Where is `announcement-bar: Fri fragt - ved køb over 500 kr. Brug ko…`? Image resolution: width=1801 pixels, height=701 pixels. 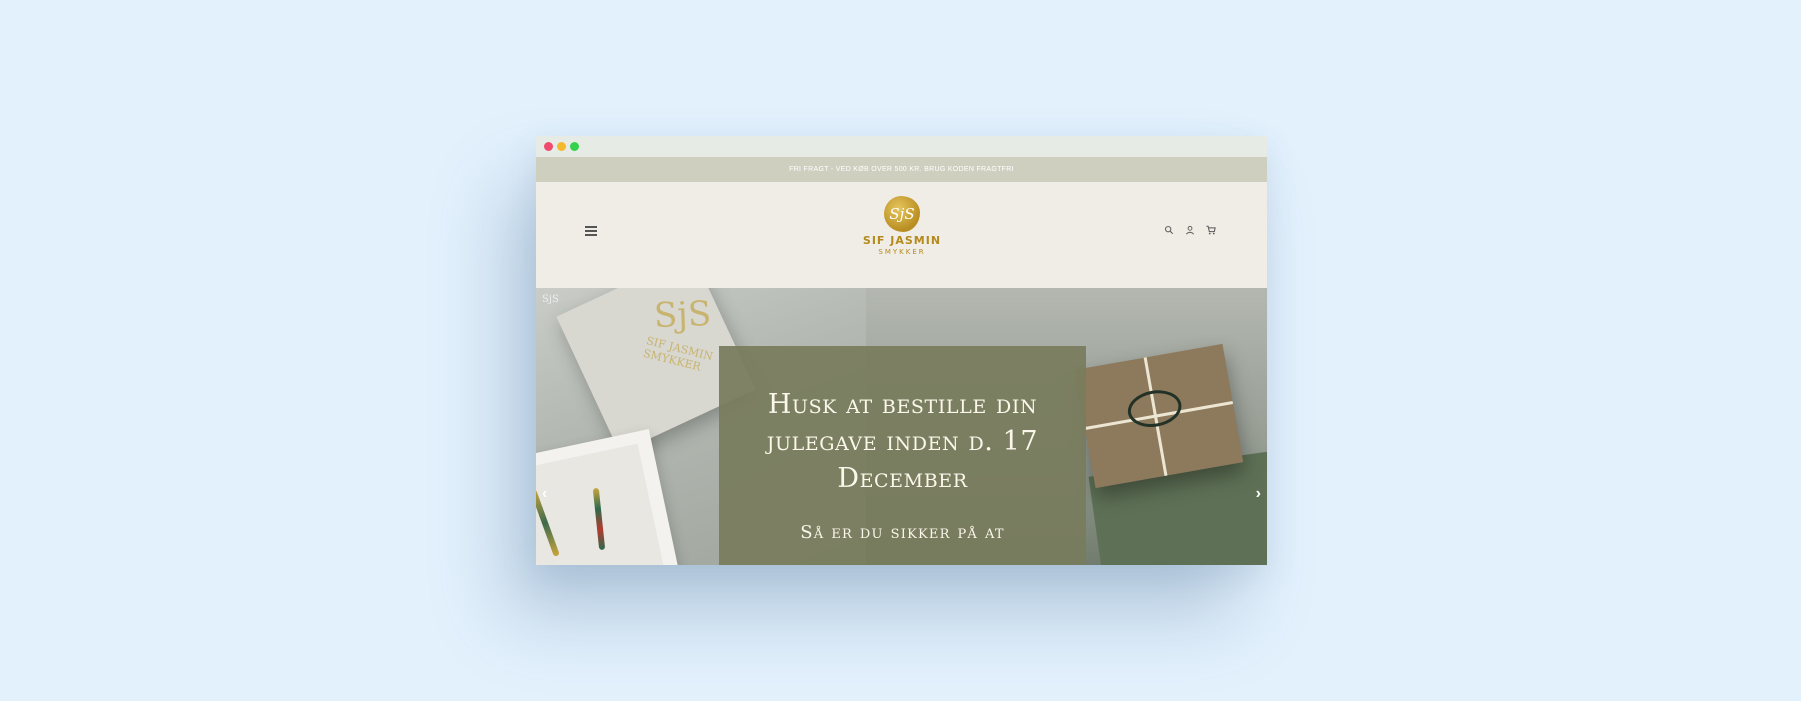 announcement-bar: Fri fragt - ved køb over 500 kr. Brug ko… is located at coordinates (901, 169).